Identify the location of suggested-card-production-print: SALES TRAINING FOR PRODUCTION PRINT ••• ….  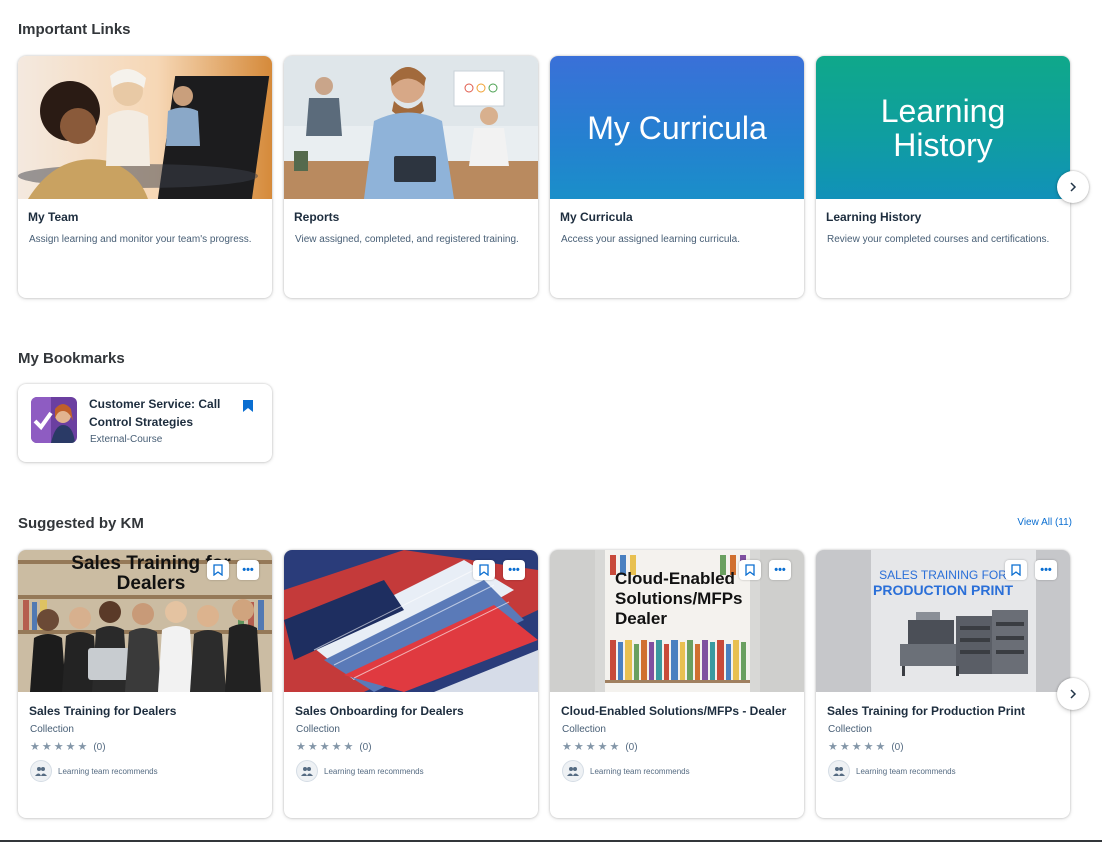
(943, 684).